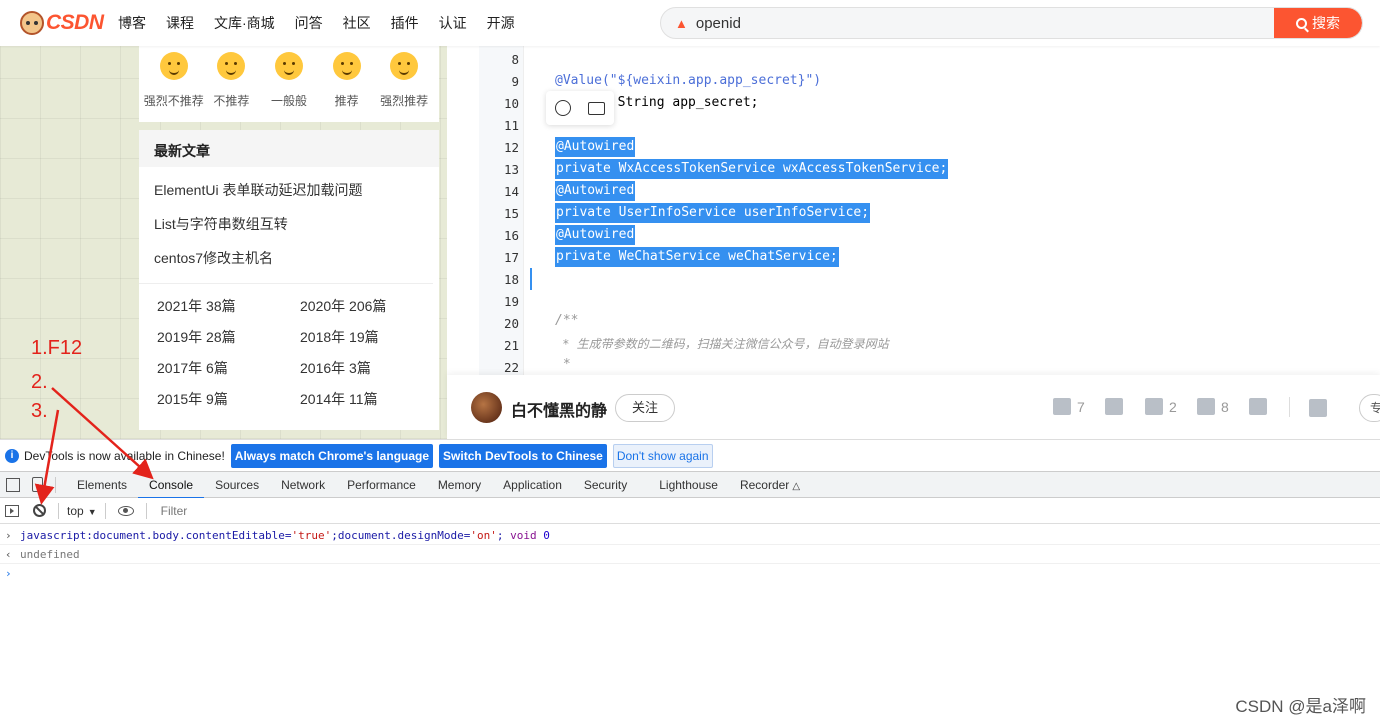  Describe the element at coordinates (357, 23) in the screenshot. I see `nav-item-community: 社区` at that location.